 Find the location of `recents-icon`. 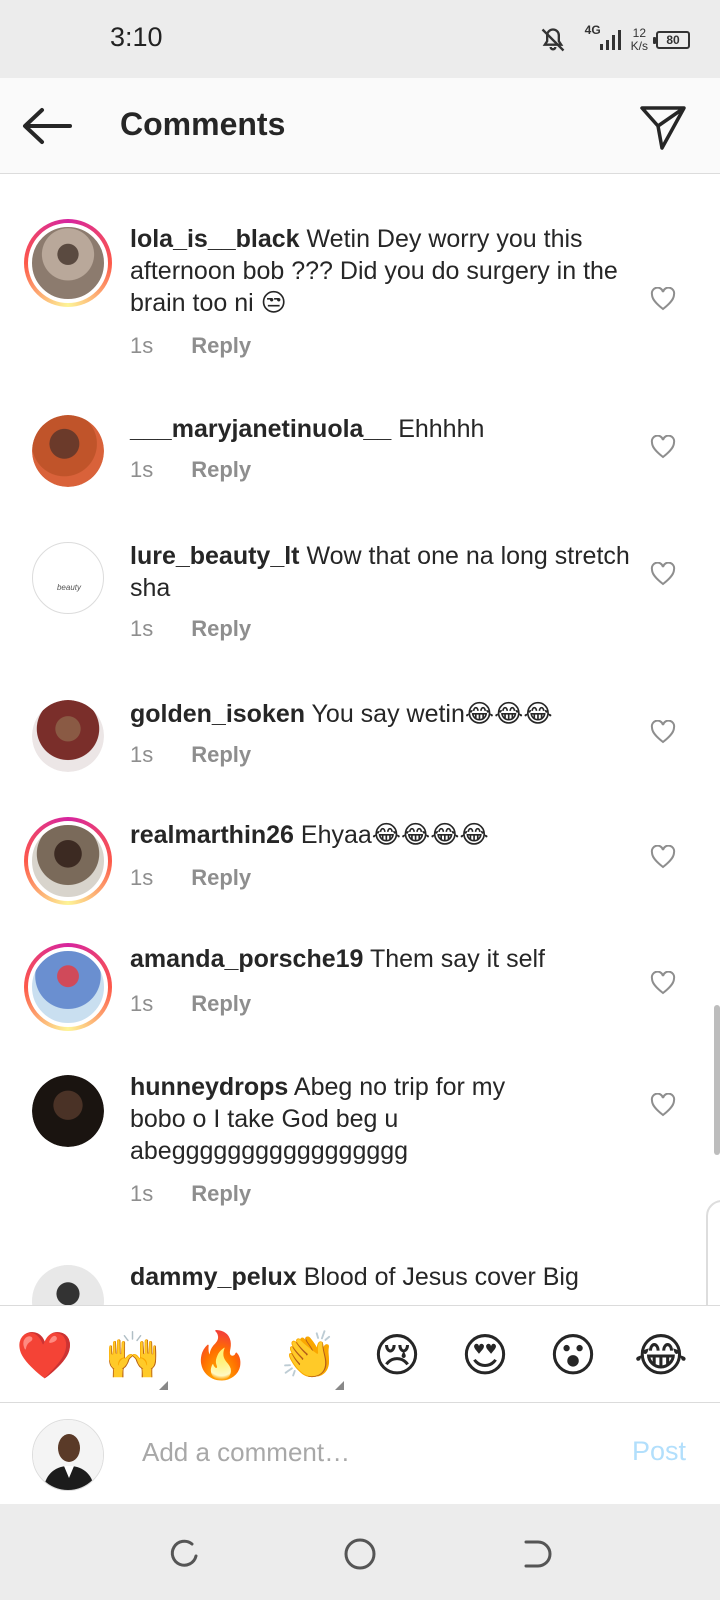

recents-icon is located at coordinates (184, 1554).